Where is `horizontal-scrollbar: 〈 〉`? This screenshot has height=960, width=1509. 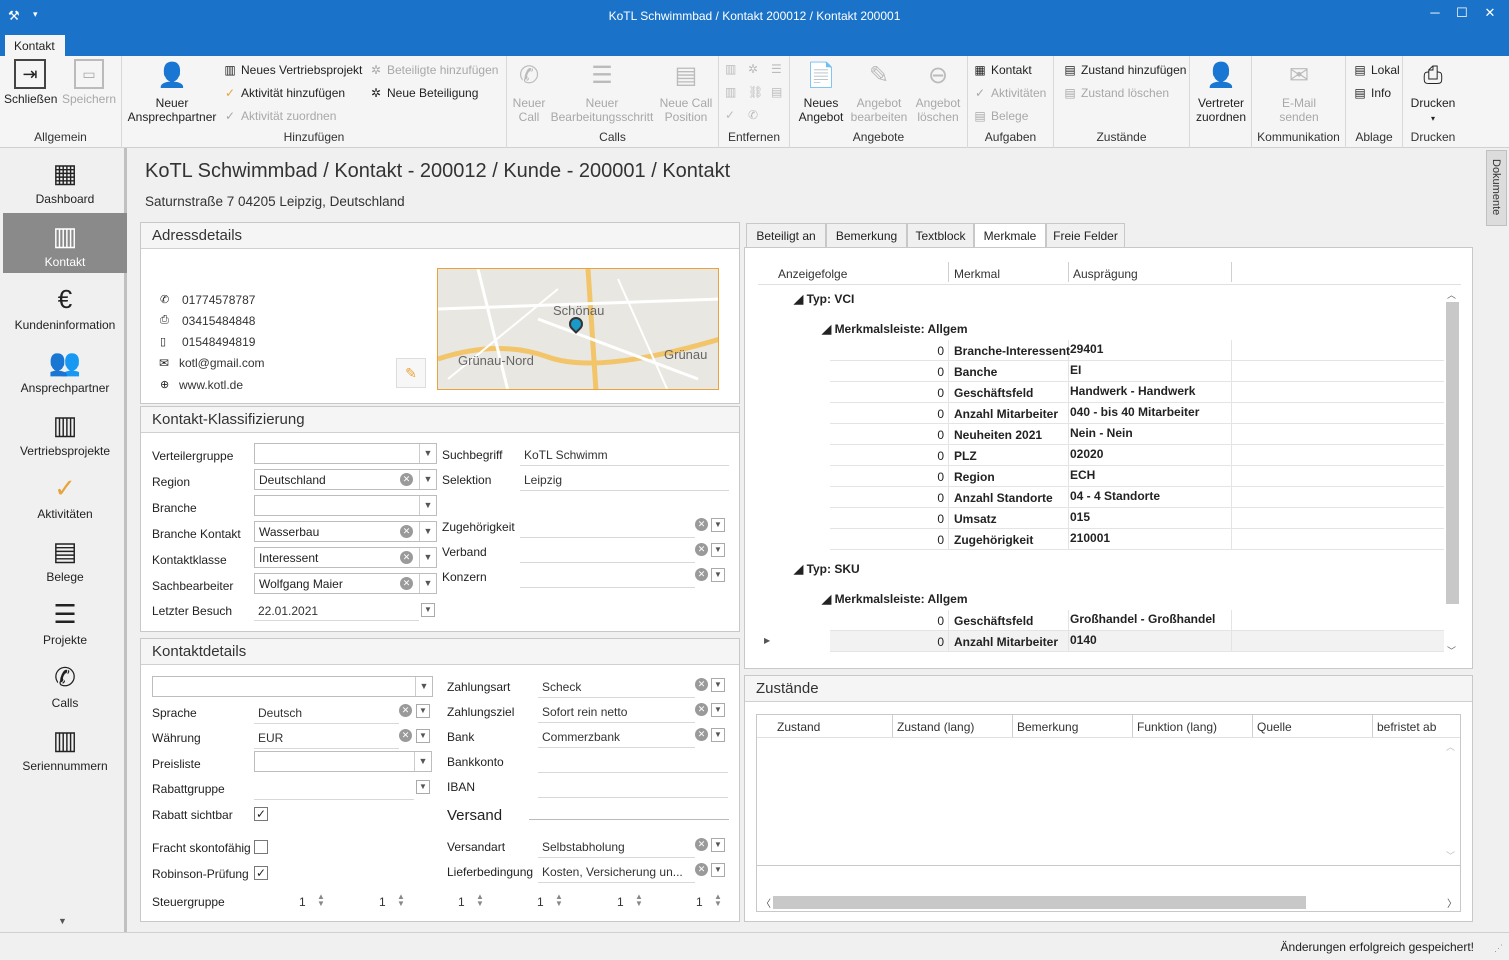 horizontal-scrollbar: 〈 〉 is located at coordinates (1108, 902).